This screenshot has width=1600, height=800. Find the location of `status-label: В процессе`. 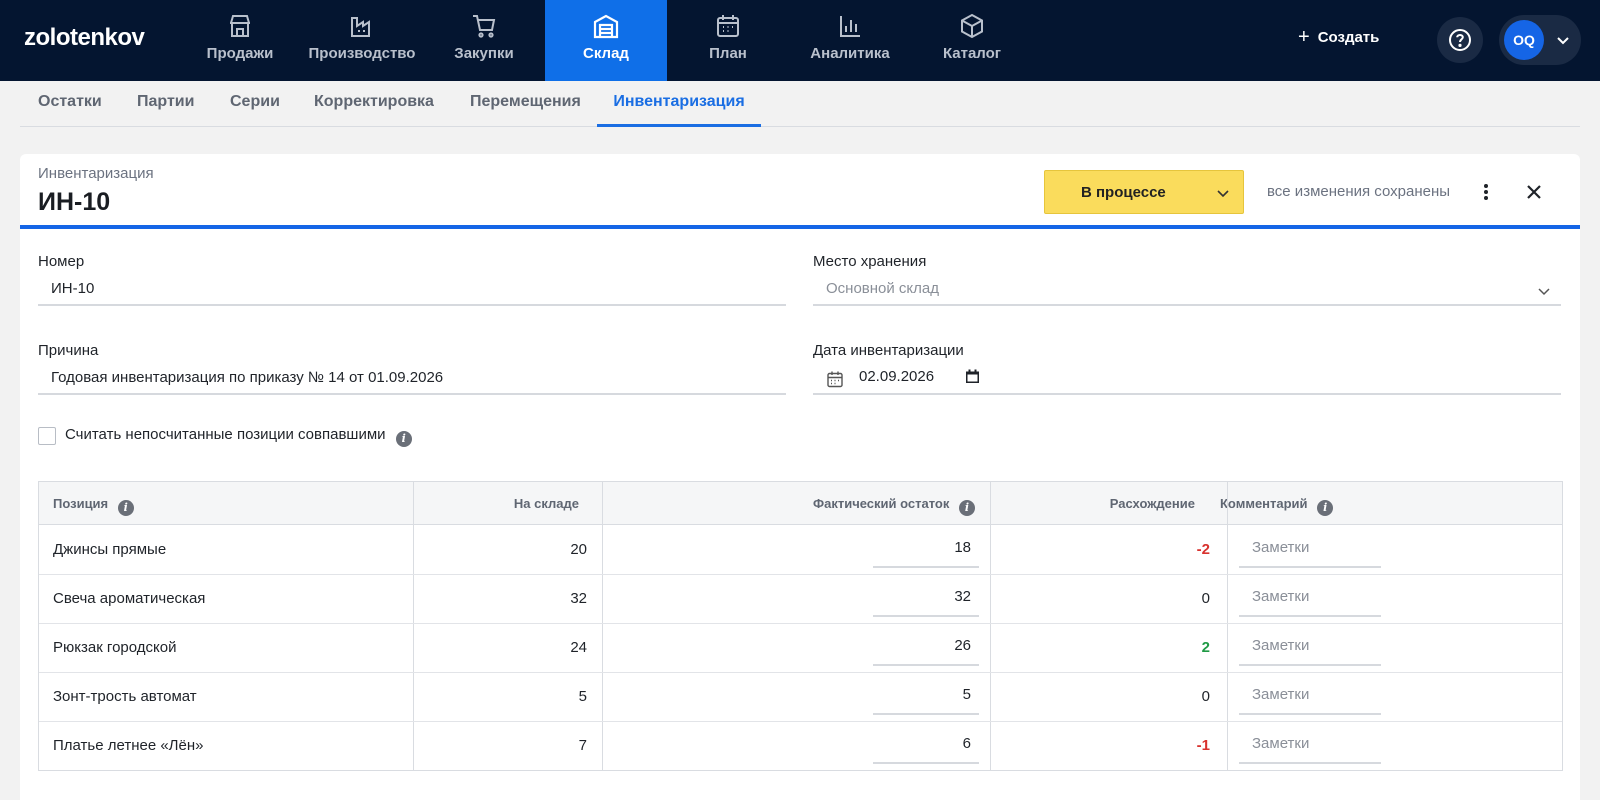

status-label: В процессе is located at coordinates (1123, 192).